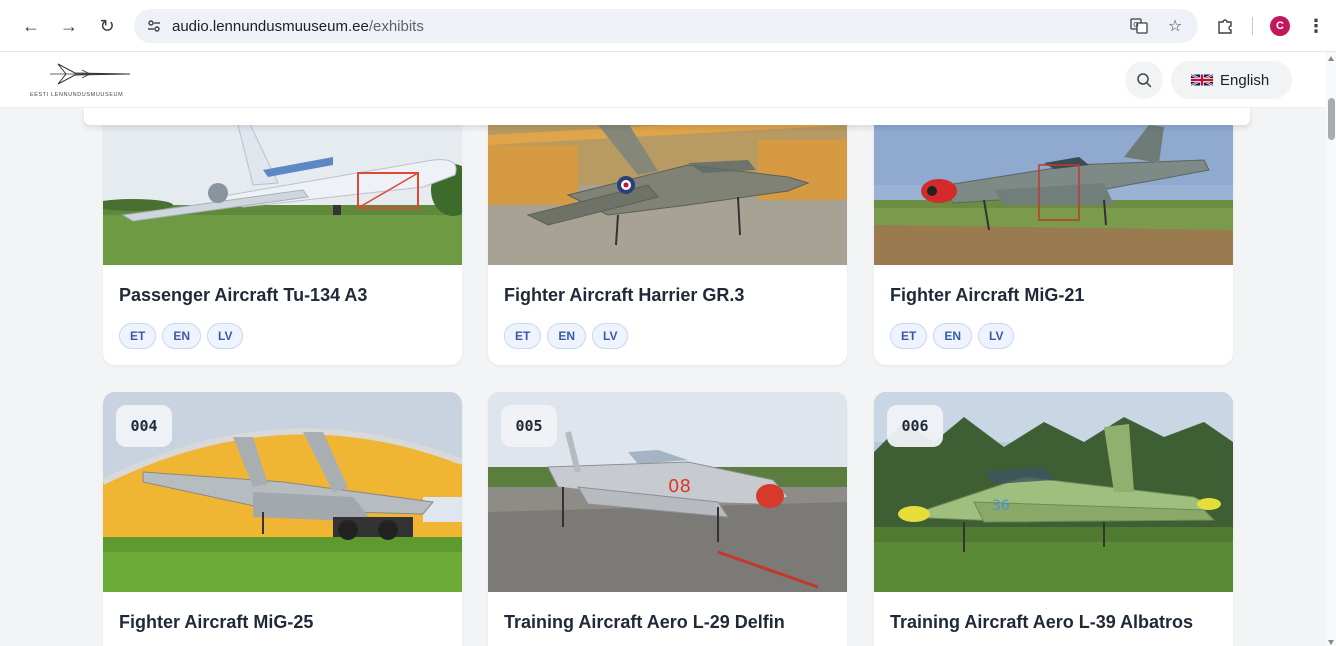  I want to click on extensions-puzzle-icon, so click(1225, 26).